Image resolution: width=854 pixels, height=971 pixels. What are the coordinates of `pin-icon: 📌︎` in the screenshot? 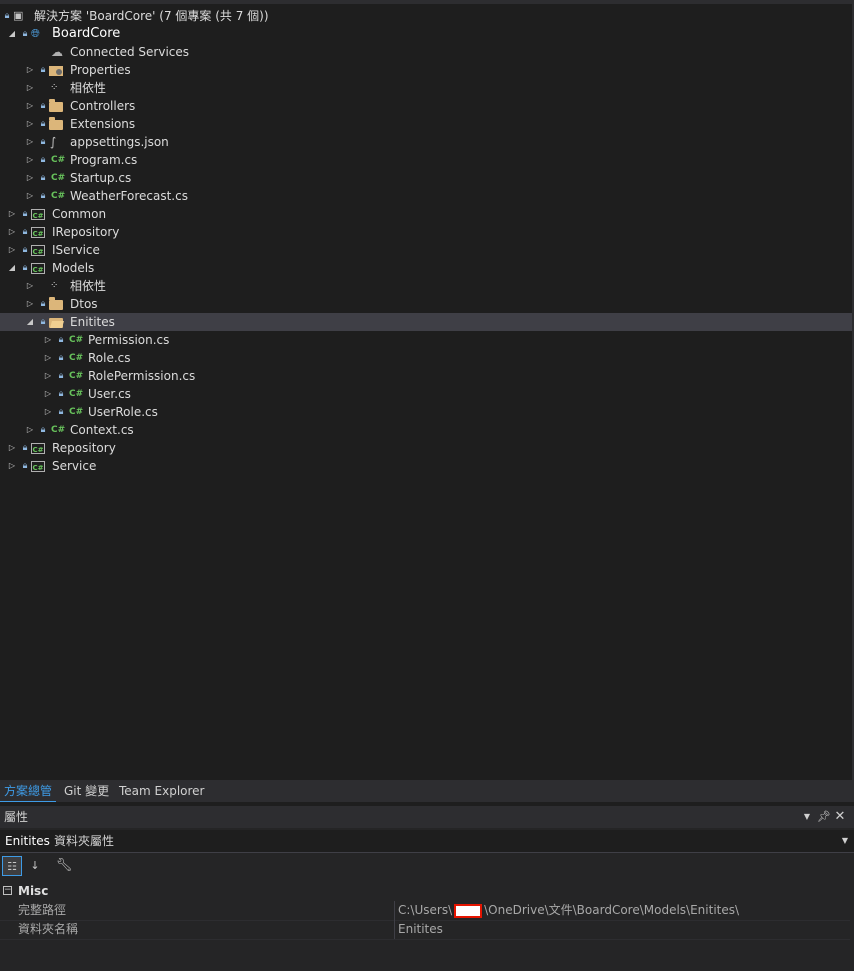 It's located at (824, 817).